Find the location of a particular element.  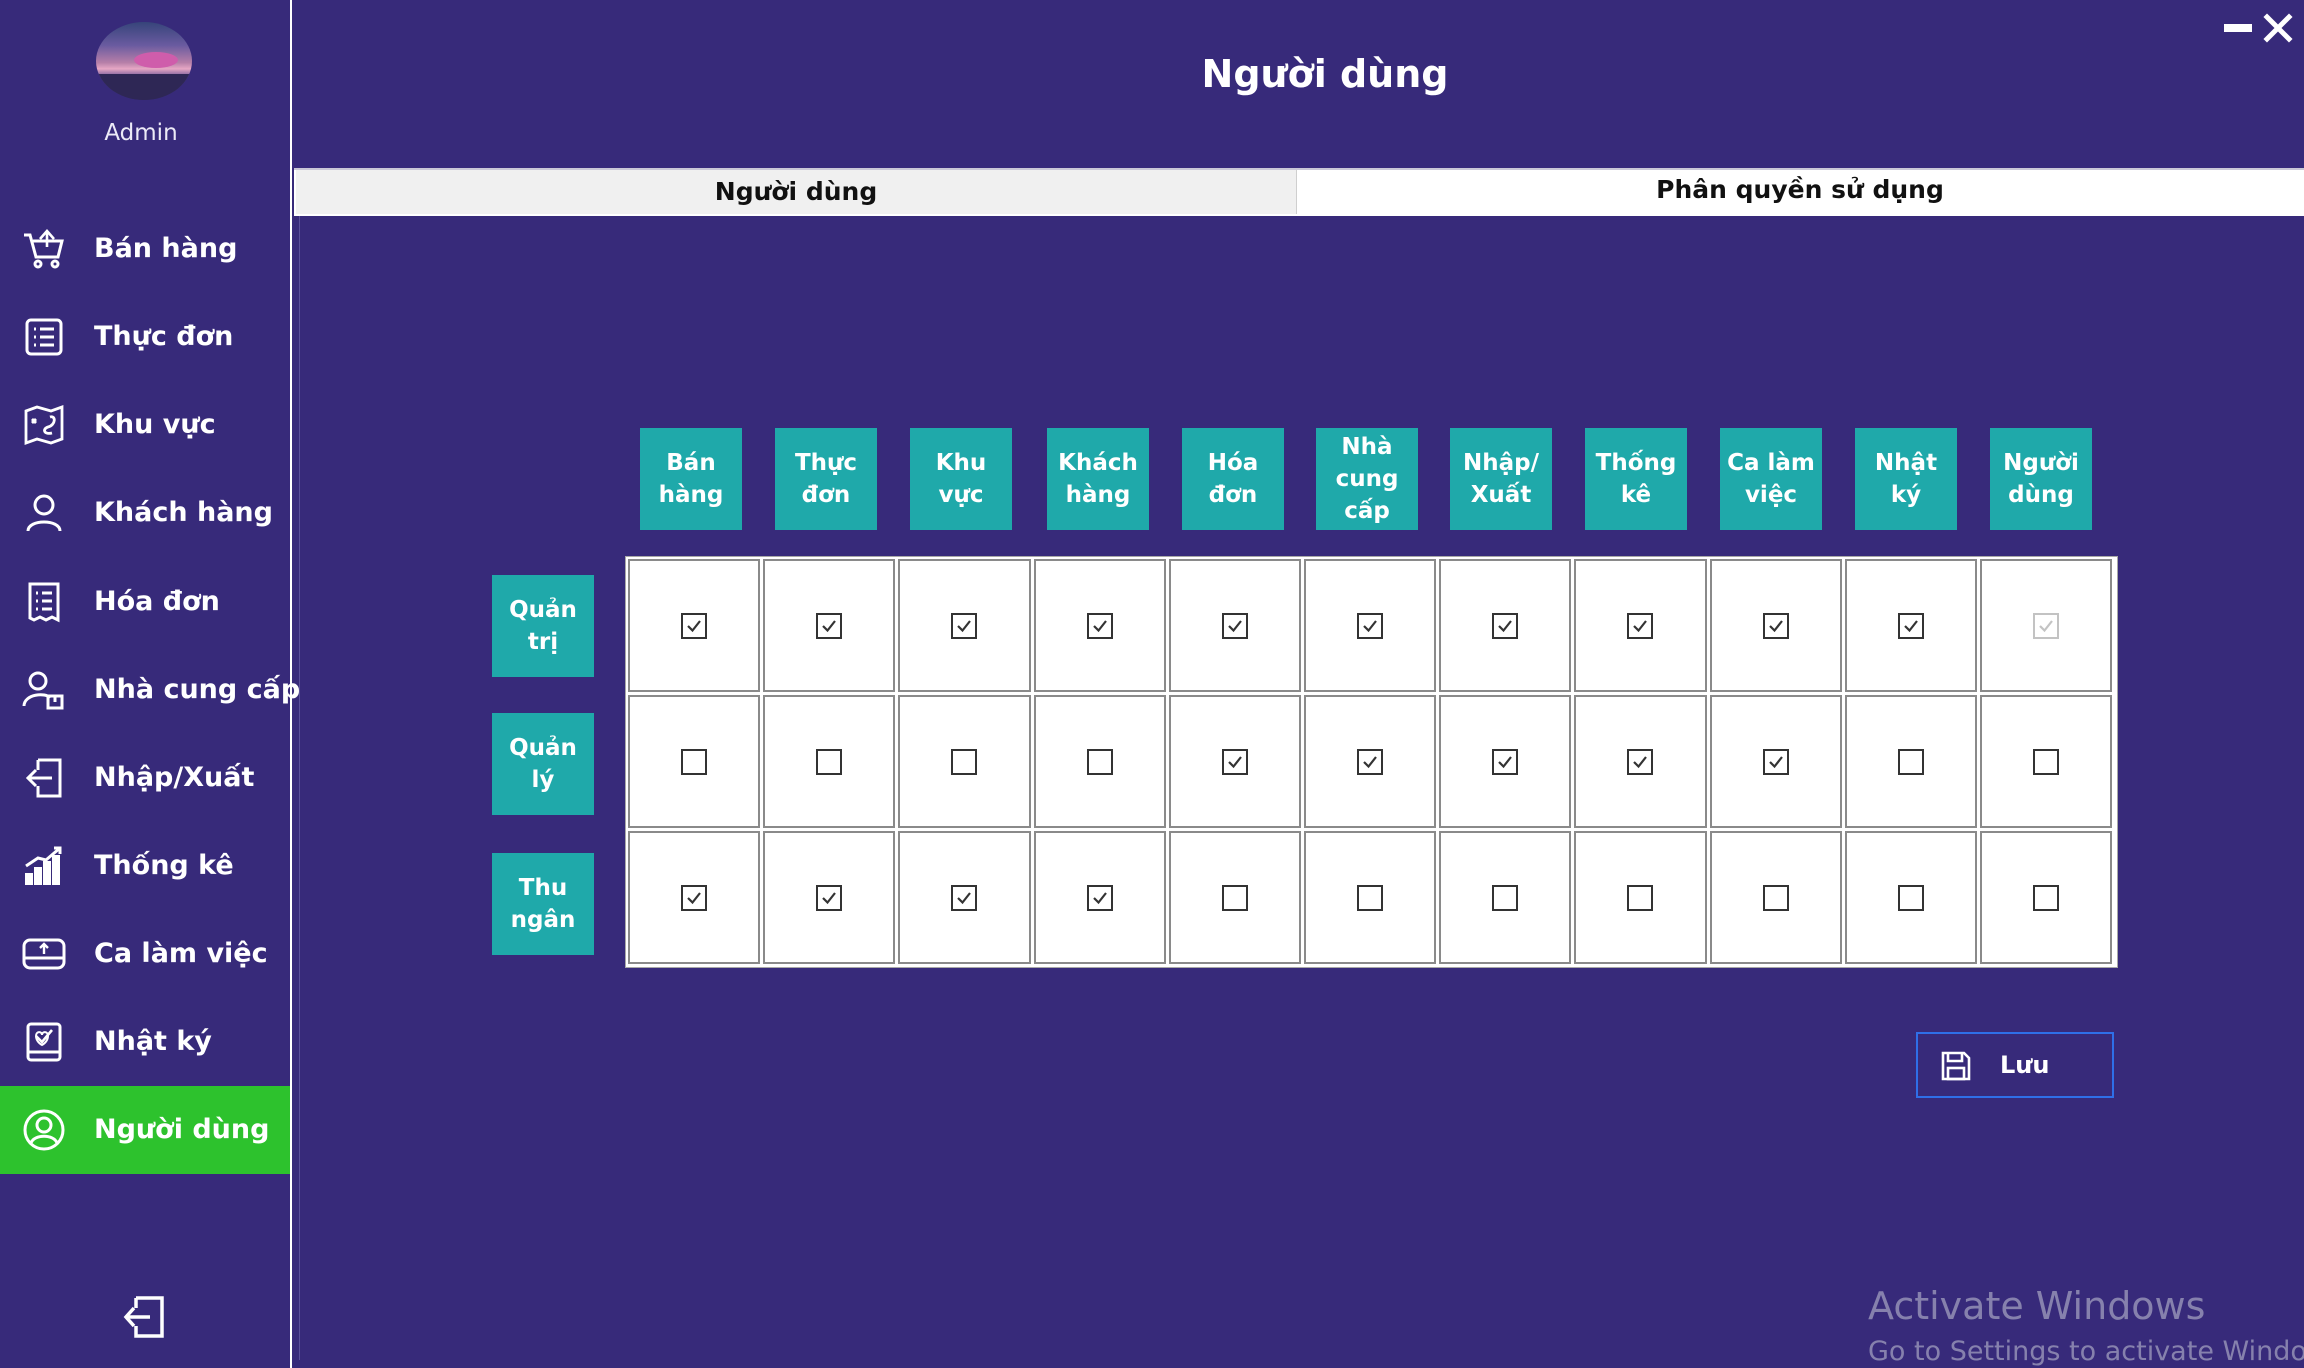

sidebar-item-5: Nhà cung cấp is located at coordinates (150, 690).